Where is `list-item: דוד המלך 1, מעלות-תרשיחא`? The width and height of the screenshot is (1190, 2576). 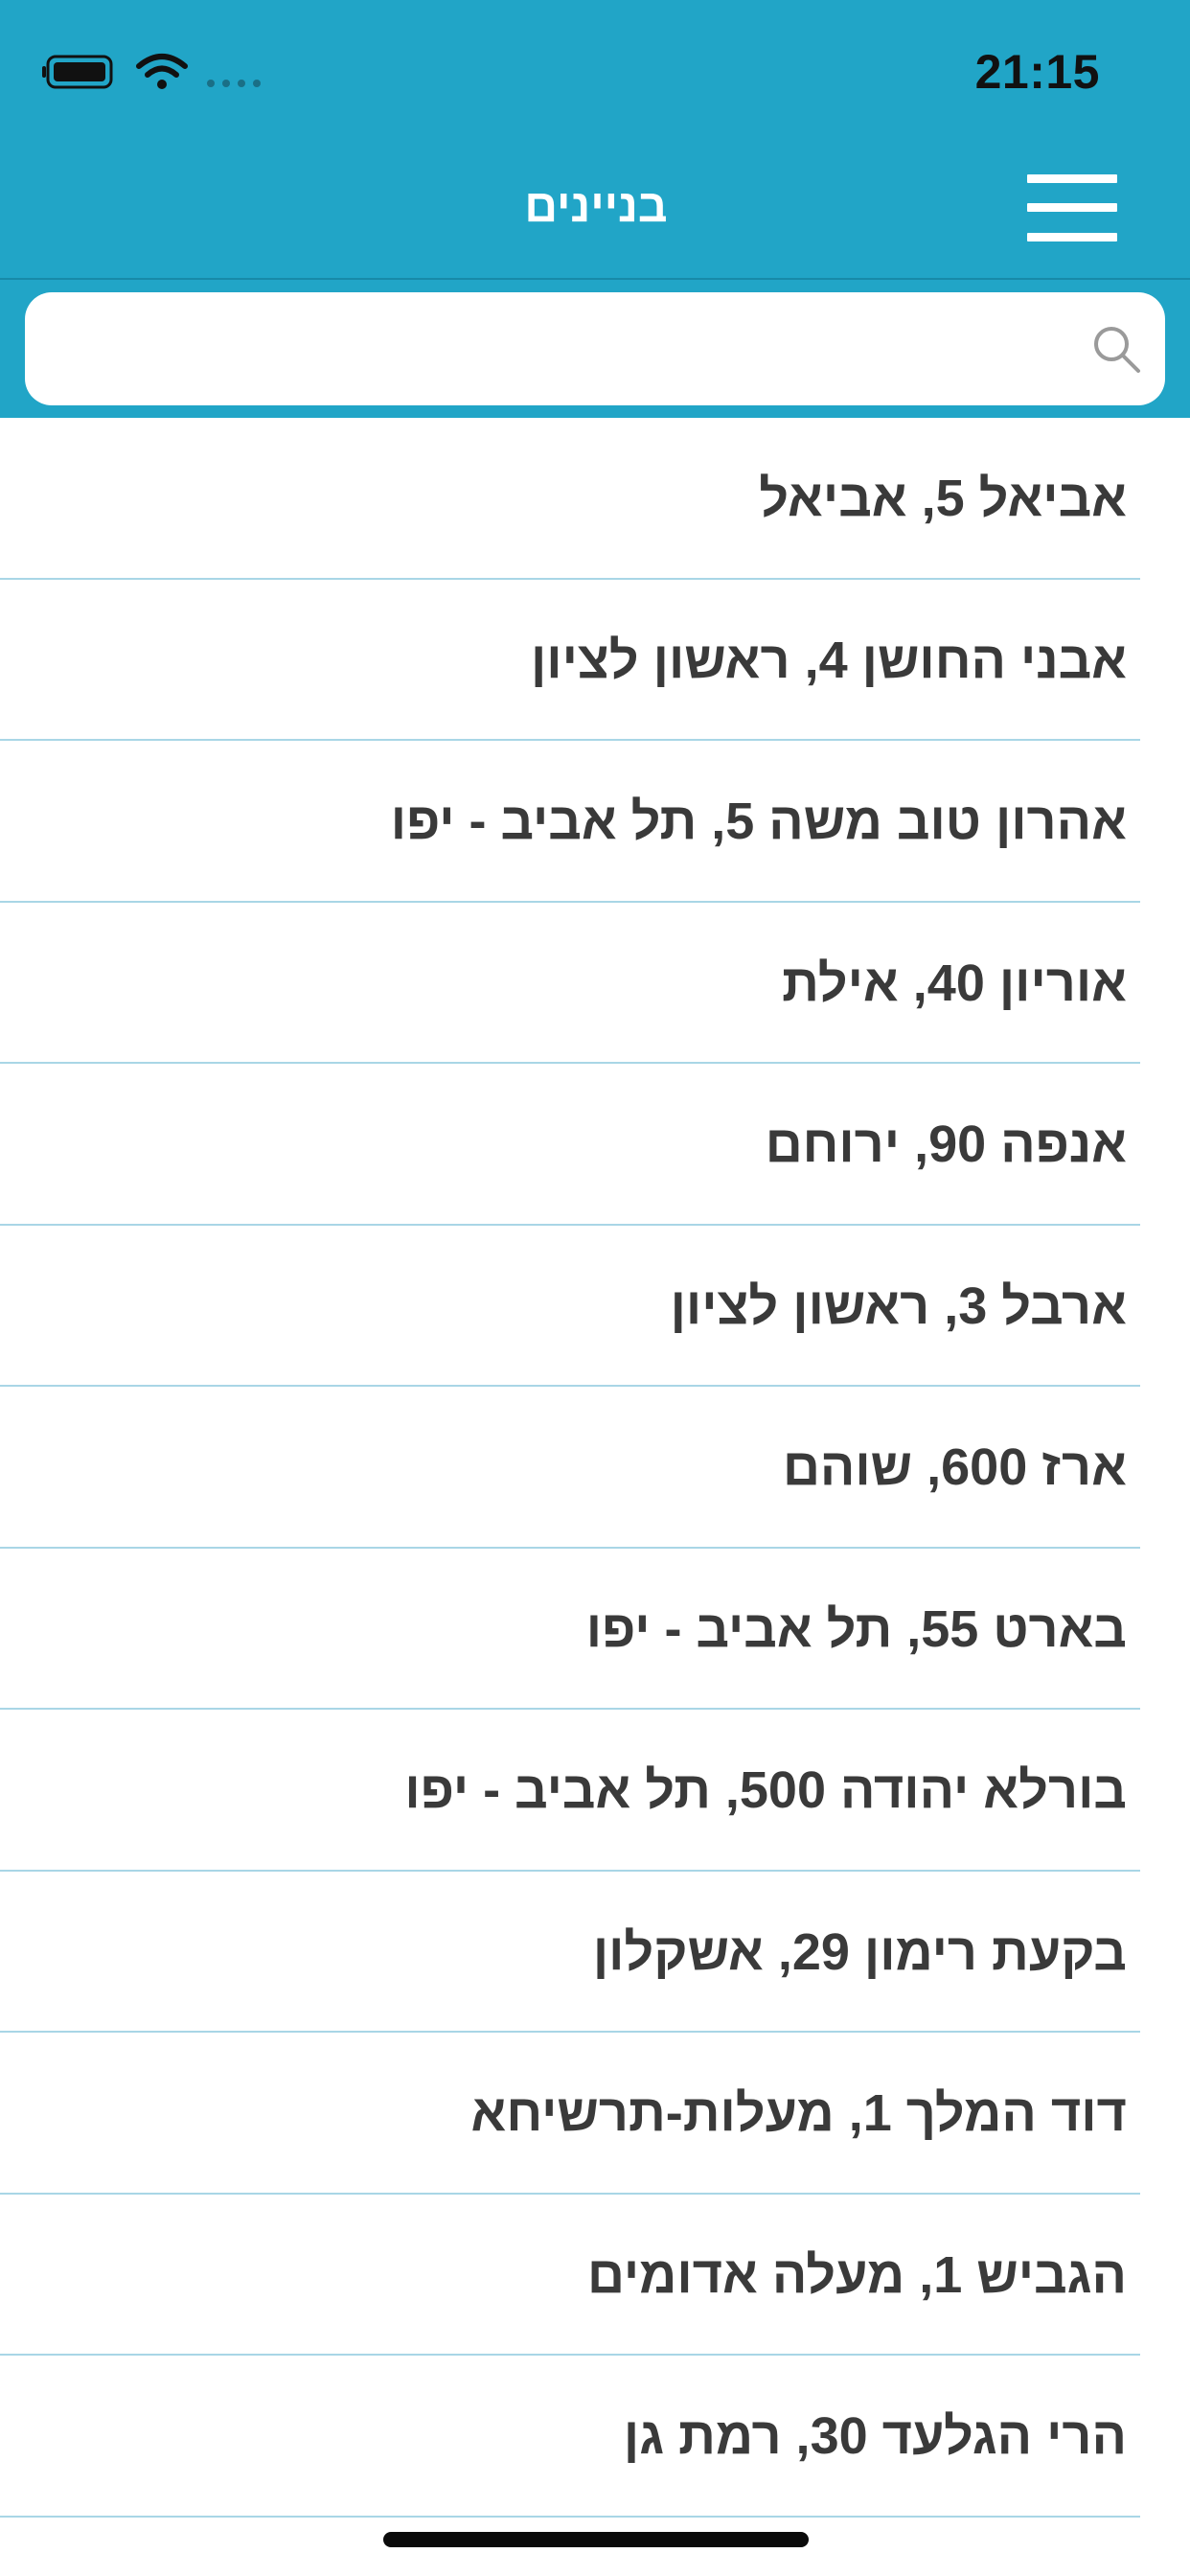
list-item: דוד המלך 1, מעלות-תרשיחא is located at coordinates (595, 2114).